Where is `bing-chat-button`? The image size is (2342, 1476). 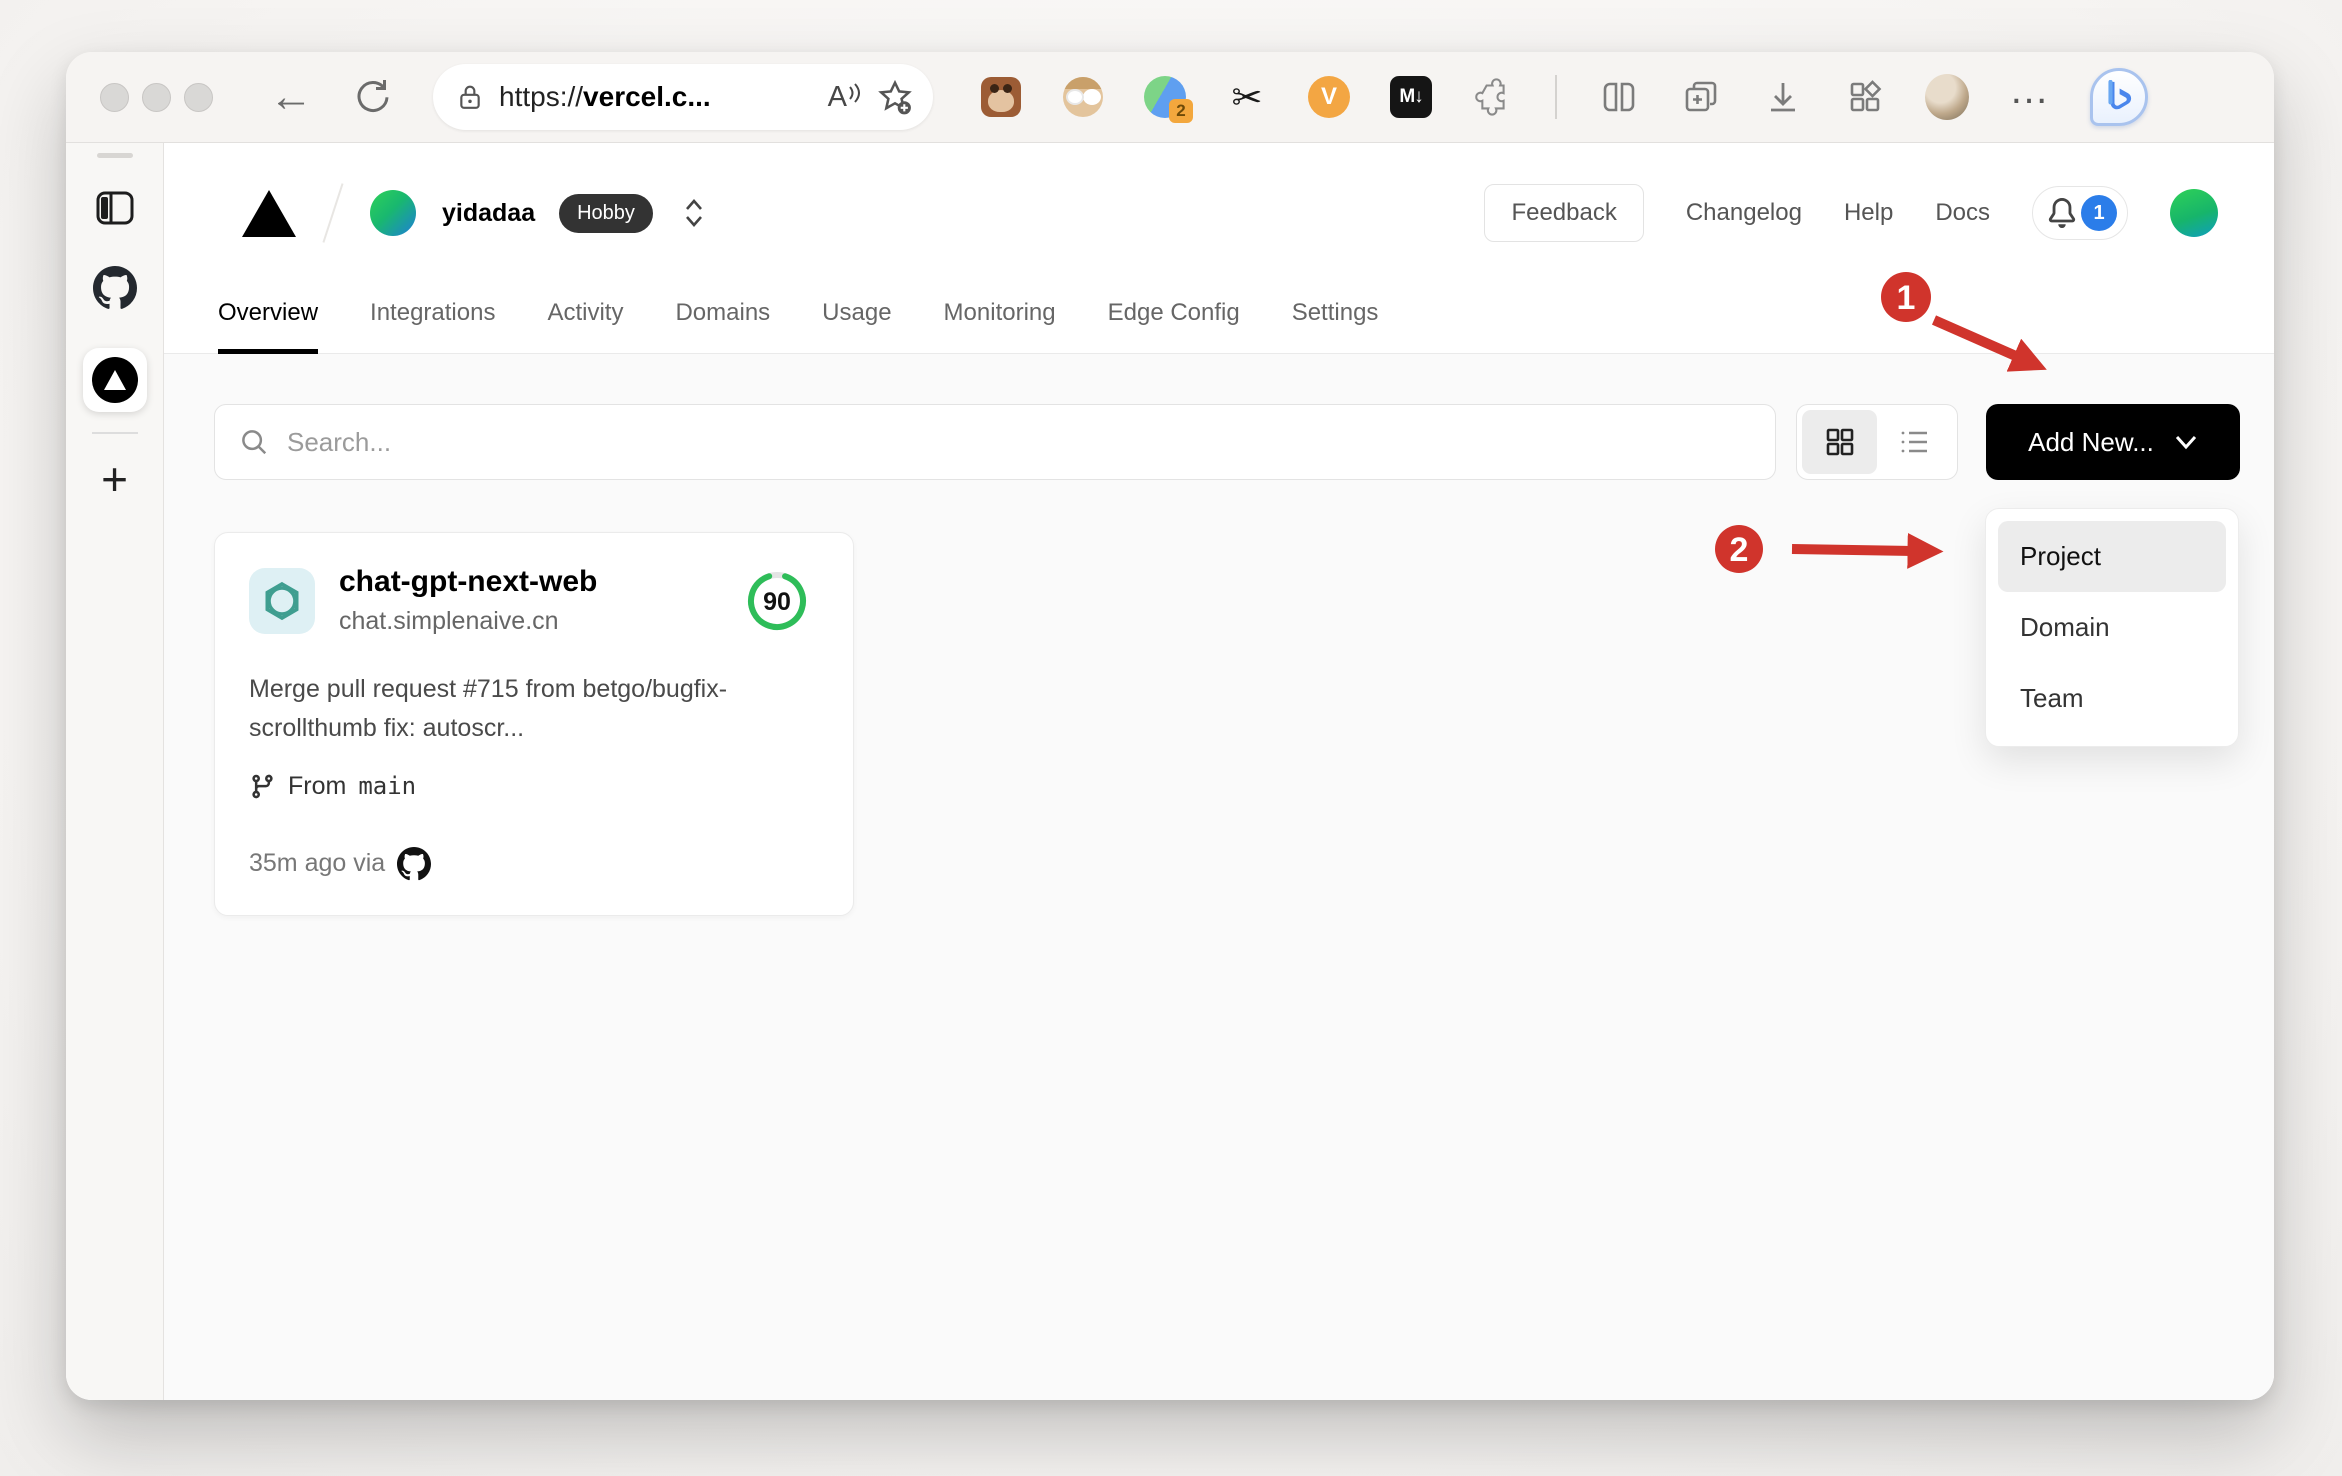 bing-chat-button is located at coordinates (2119, 97).